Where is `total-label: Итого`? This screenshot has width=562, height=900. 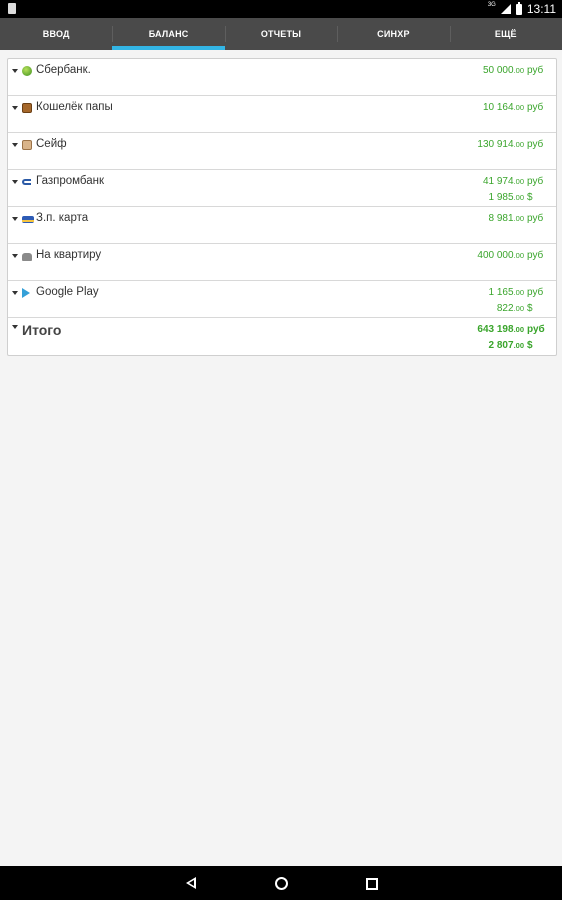 total-label: Итого is located at coordinates (42, 330).